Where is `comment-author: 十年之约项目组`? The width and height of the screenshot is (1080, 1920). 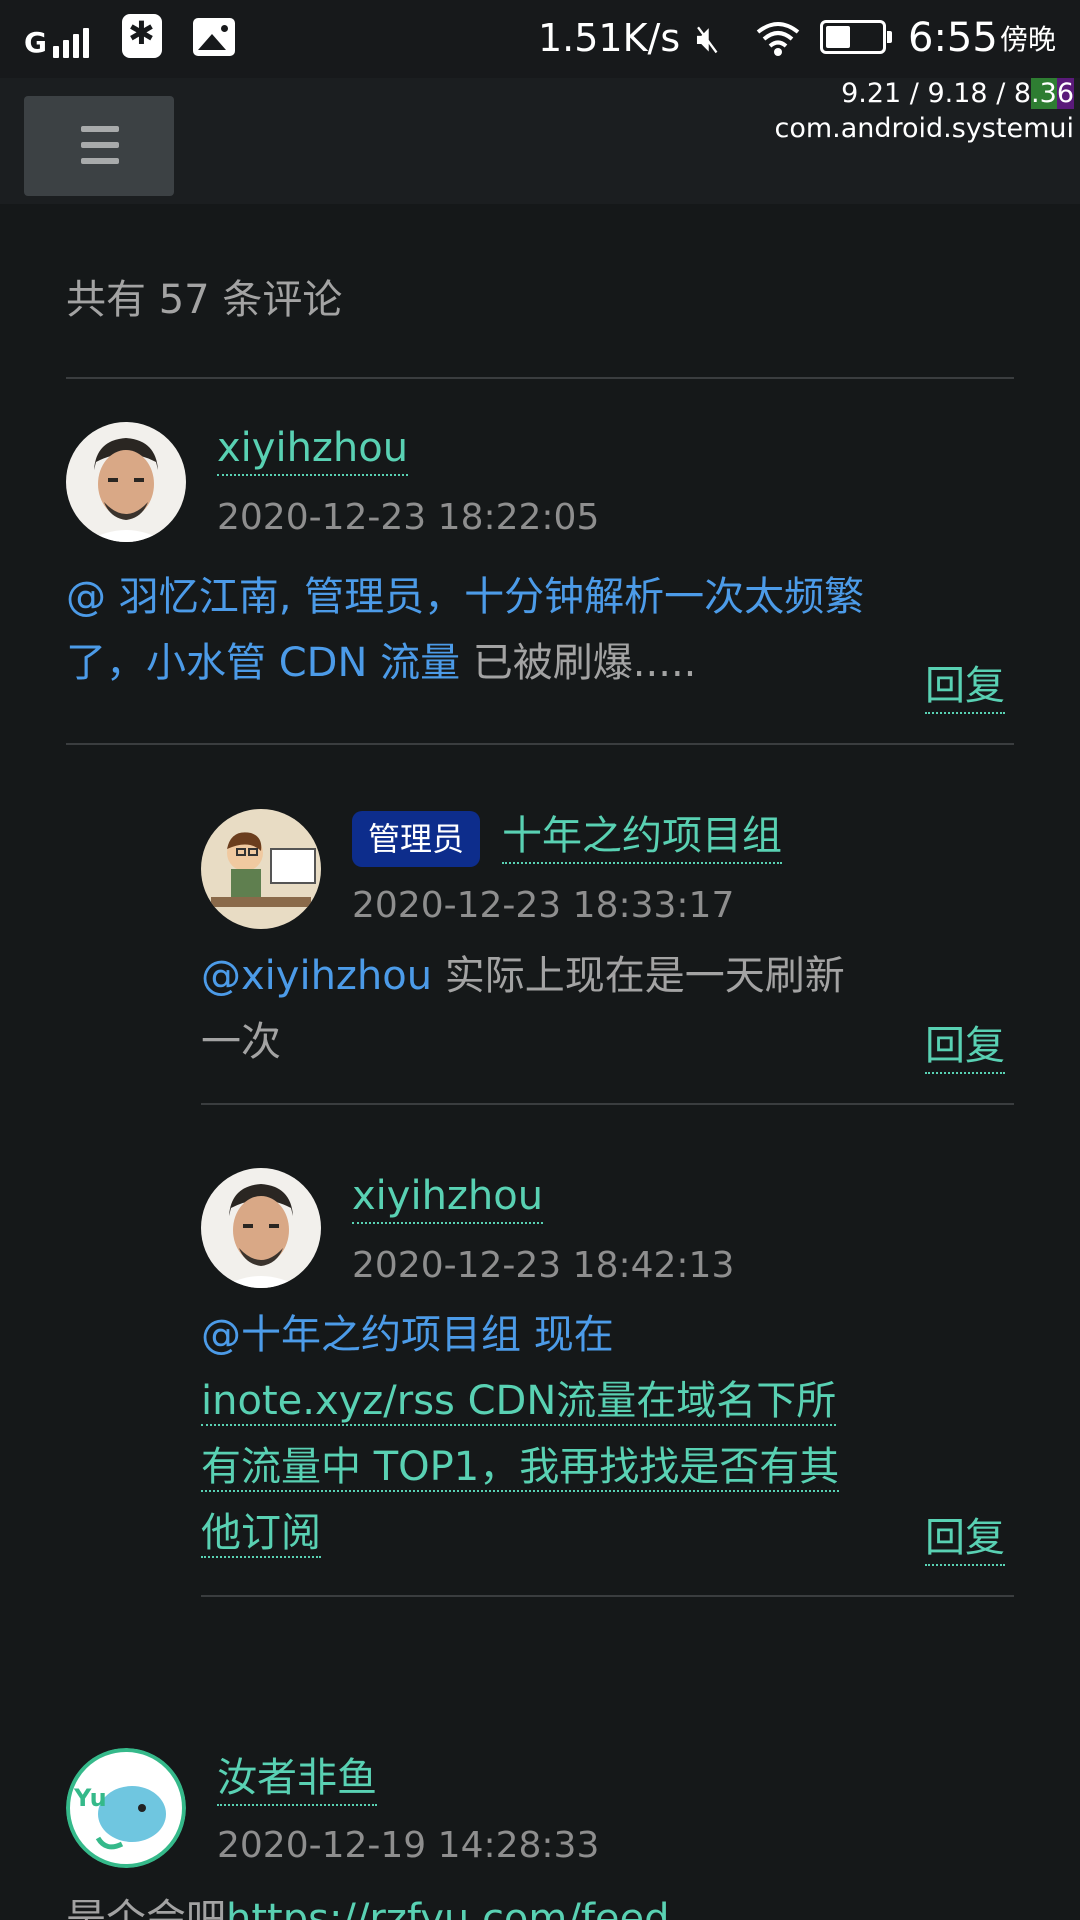
comment-author: 十年之约项目组 is located at coordinates (642, 837).